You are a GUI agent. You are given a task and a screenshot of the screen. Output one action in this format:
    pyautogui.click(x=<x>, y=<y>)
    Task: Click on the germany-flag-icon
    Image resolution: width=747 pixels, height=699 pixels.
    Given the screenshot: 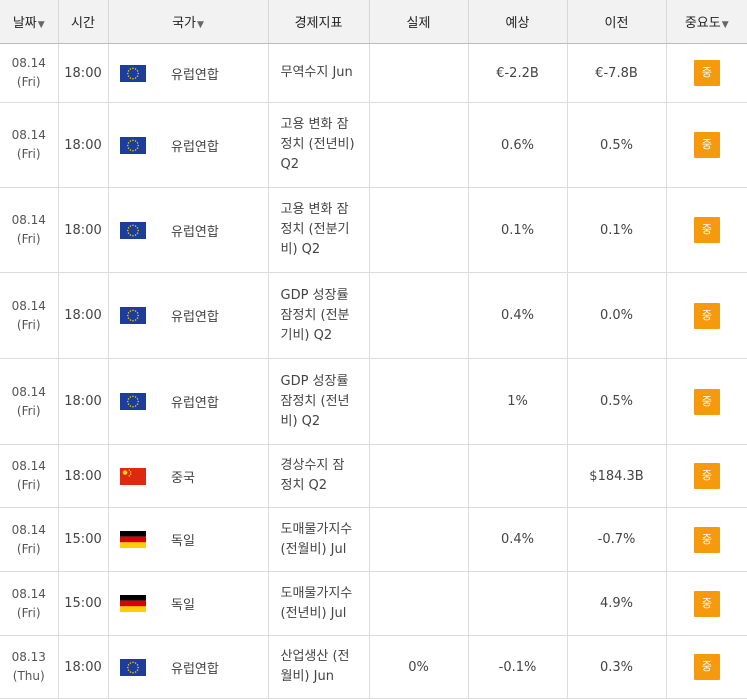 What is the action you would take?
    pyautogui.click(x=133, y=539)
    